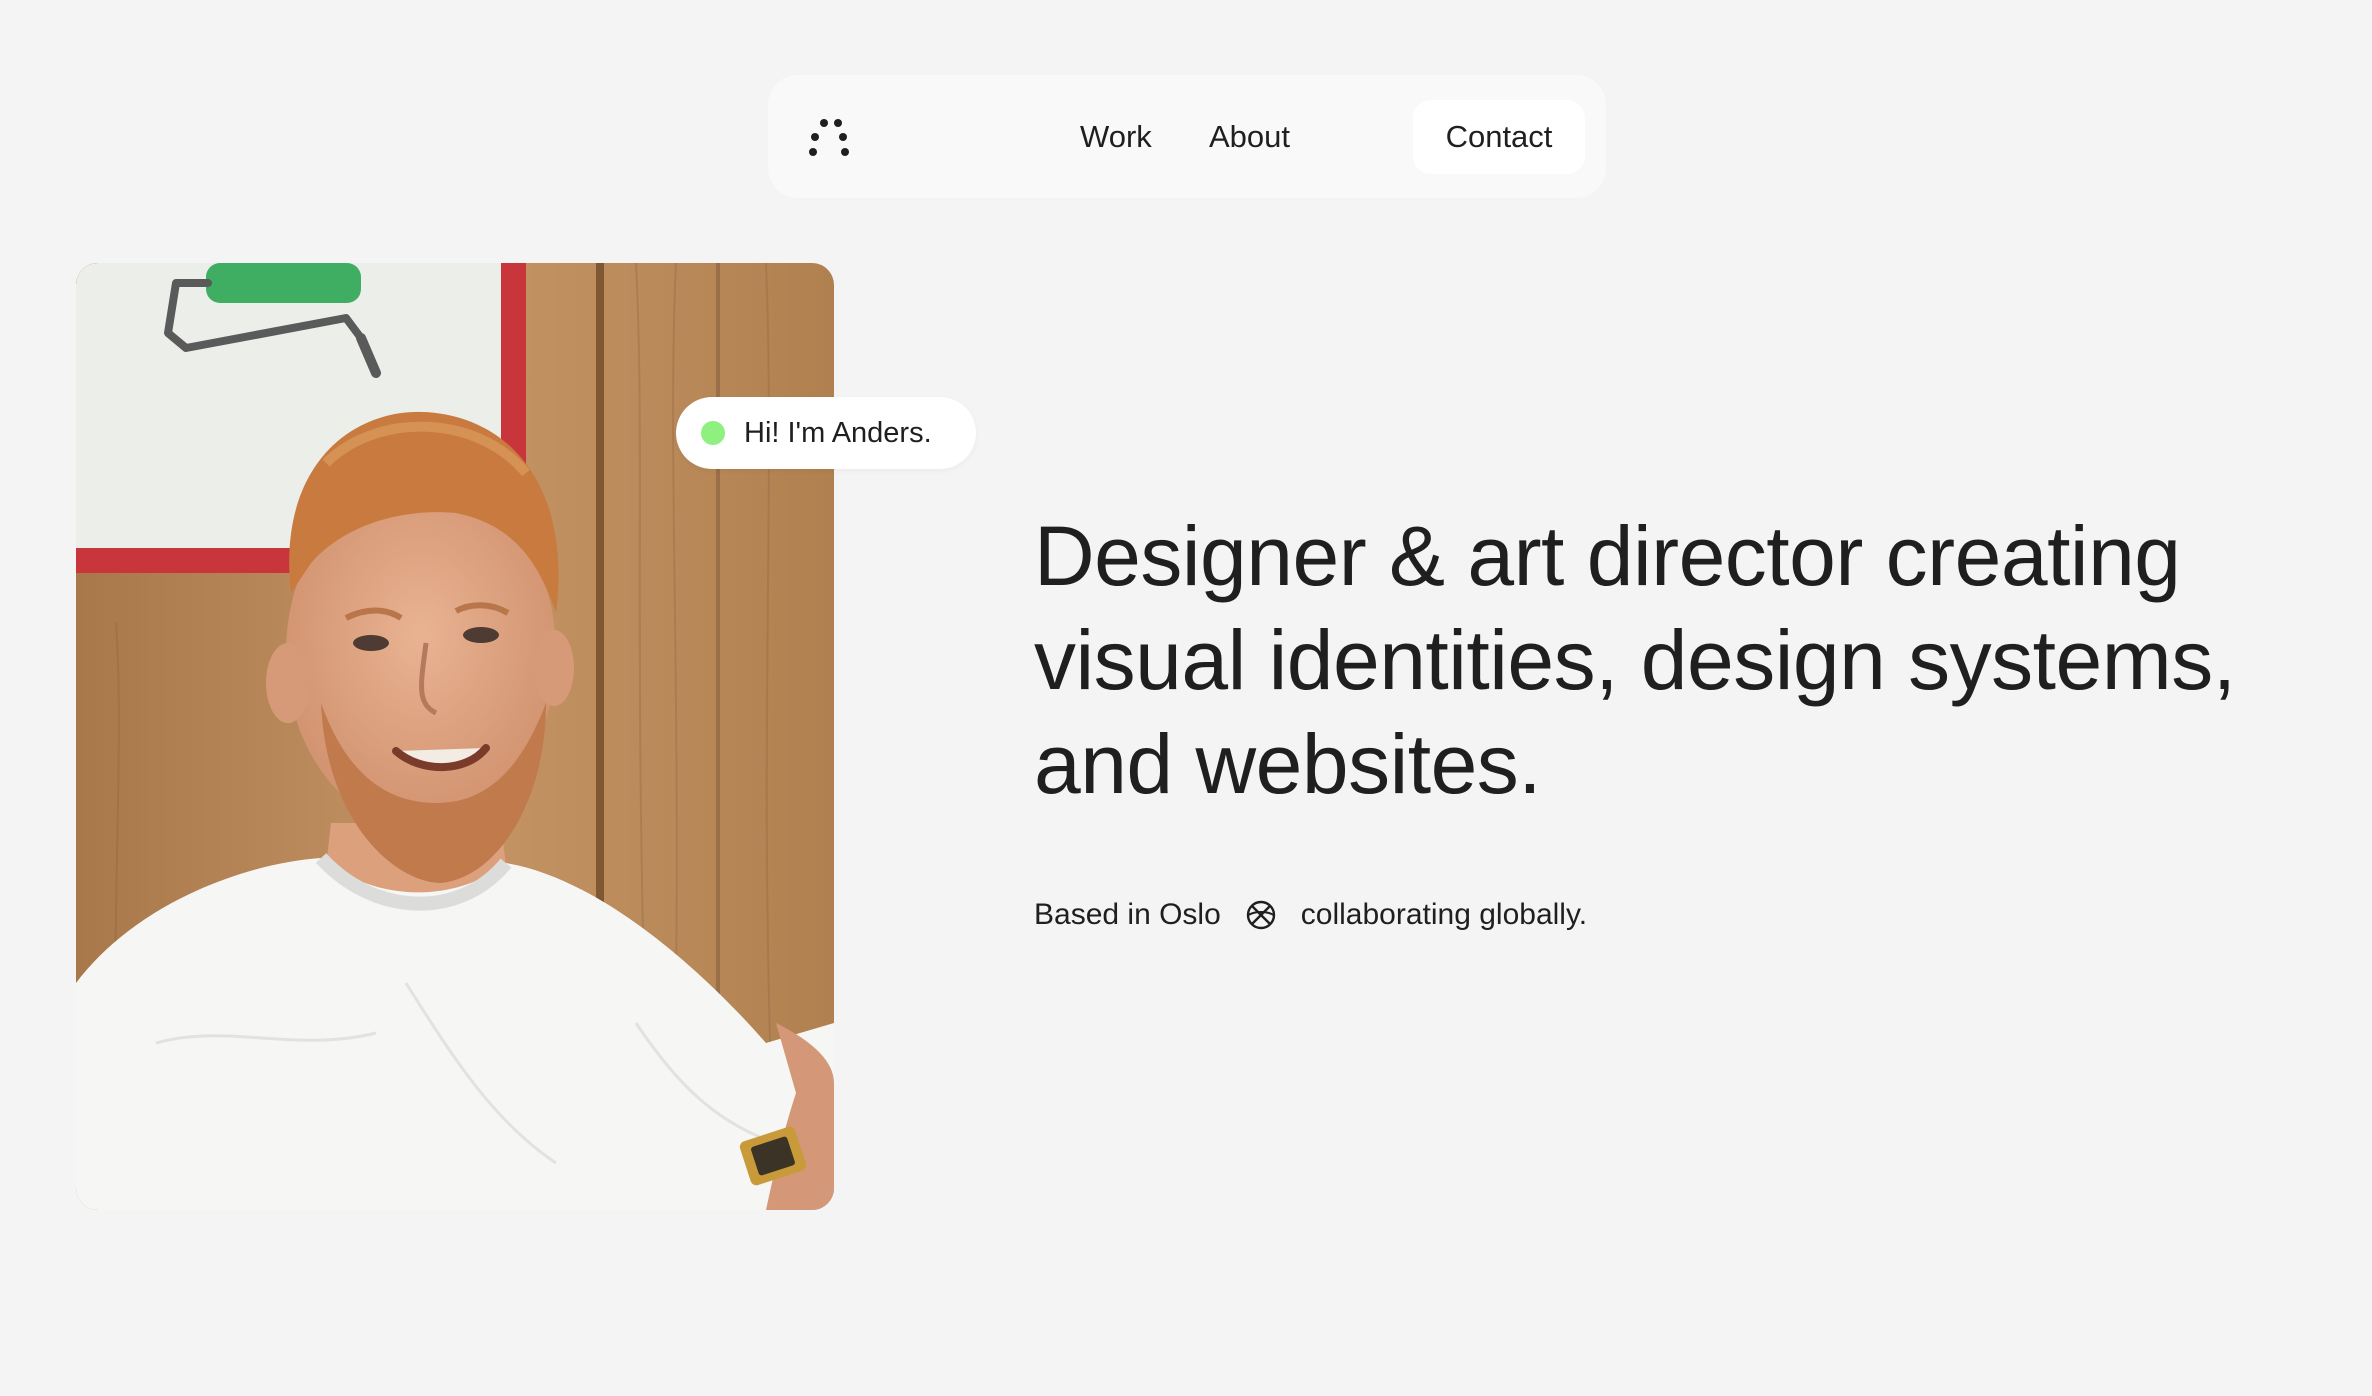  Describe the element at coordinates (1444, 914) in the screenshot. I see `collaboration-text: collaborating globally.` at that location.